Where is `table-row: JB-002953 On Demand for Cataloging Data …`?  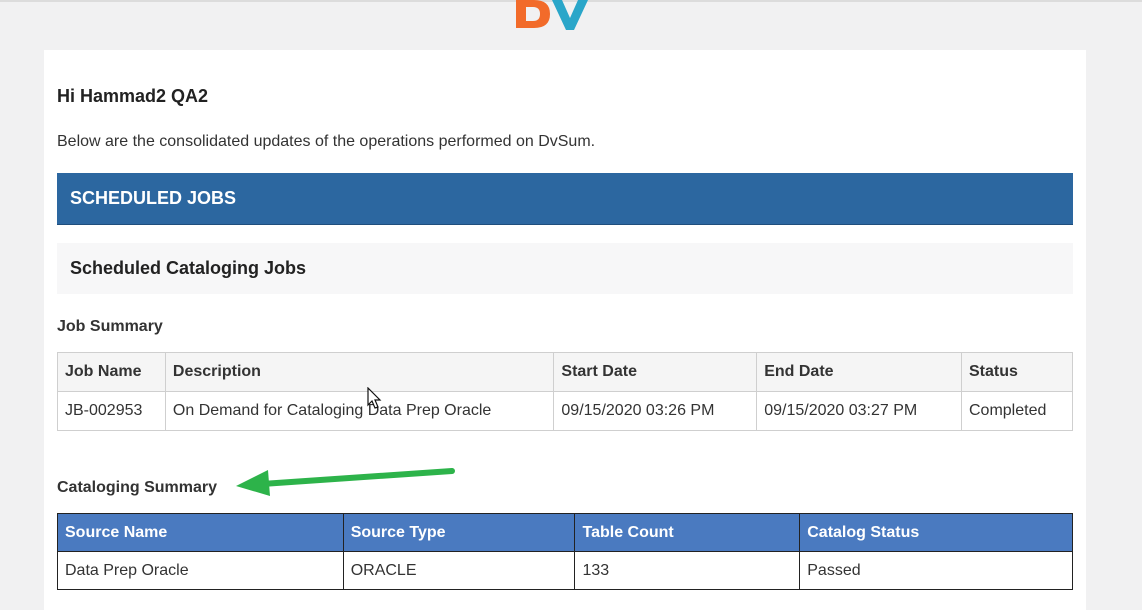 table-row: JB-002953 On Demand for Cataloging Data … is located at coordinates (565, 411).